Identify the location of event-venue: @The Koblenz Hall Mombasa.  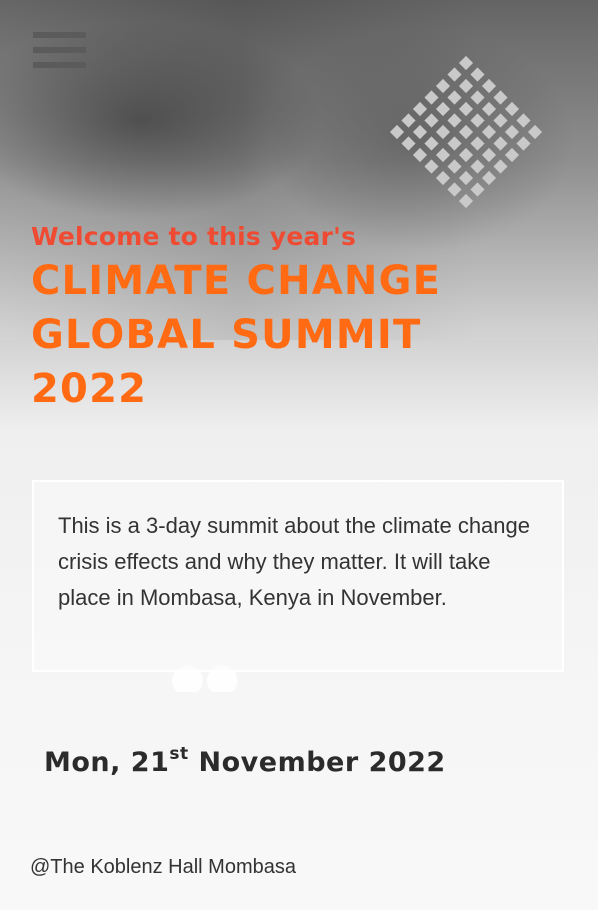
(163, 867).